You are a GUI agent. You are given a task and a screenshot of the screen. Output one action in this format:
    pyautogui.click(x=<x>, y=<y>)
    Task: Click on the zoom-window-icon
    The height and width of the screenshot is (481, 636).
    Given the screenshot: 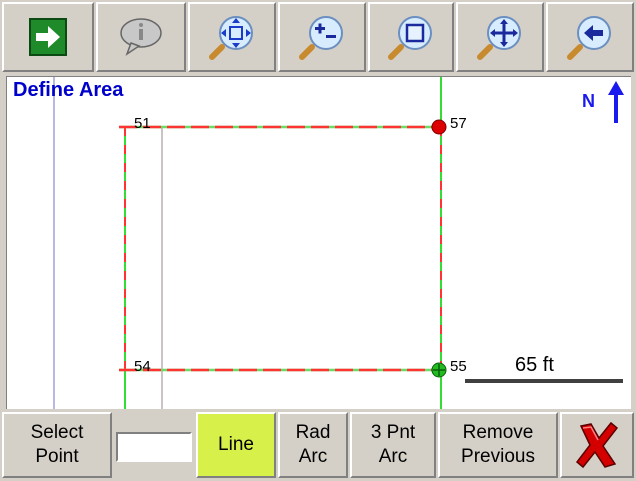 What is the action you would take?
    pyautogui.click(x=410, y=38)
    